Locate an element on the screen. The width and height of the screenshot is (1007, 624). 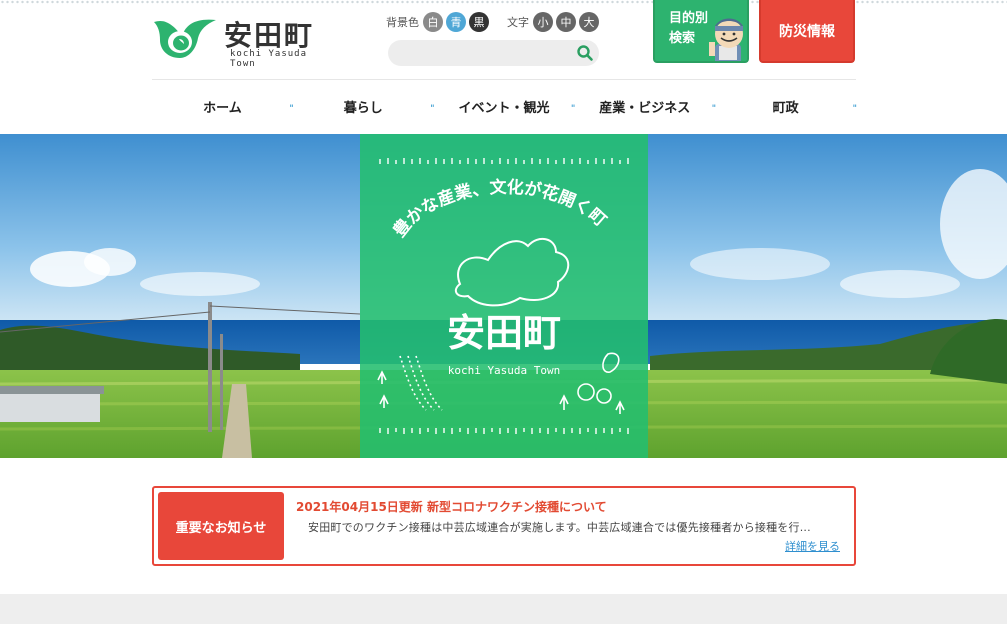
nav-industry-business: 産業・ビジネス '' is located at coordinates (645, 106).